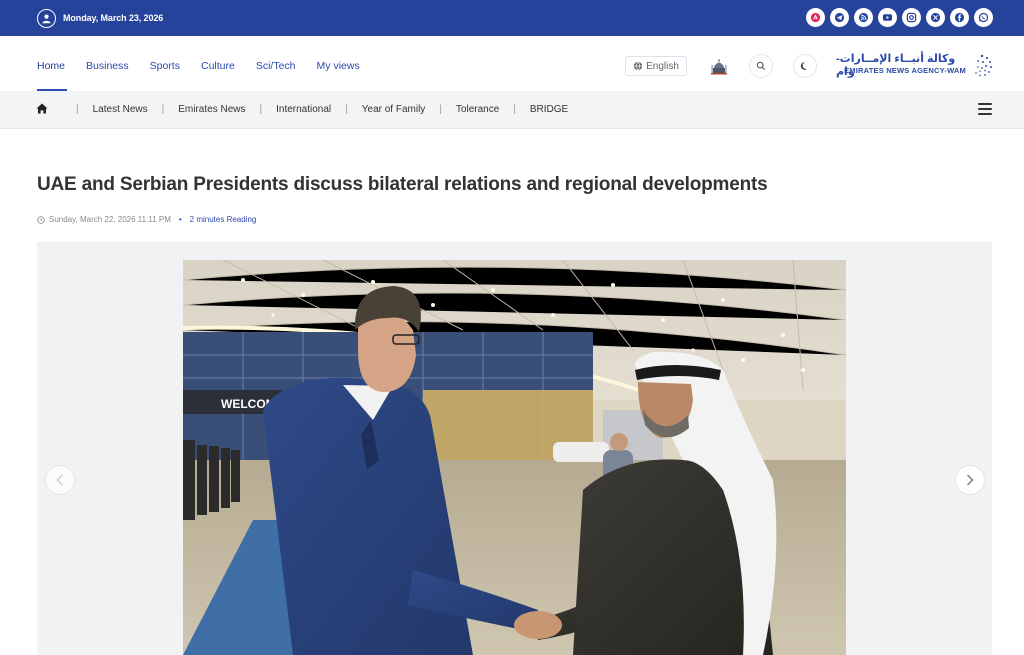 This screenshot has height=655, width=1024. I want to click on moon-icon, so click(804, 66).